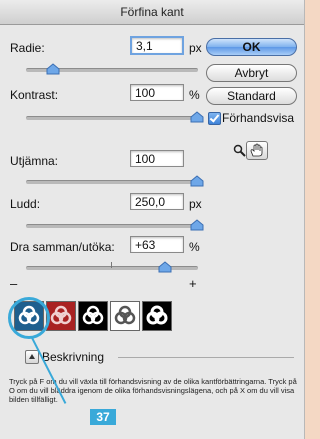 This screenshot has height=439, width=320. Describe the element at coordinates (251, 47) in the screenshot. I see `ok-button: OK` at that location.